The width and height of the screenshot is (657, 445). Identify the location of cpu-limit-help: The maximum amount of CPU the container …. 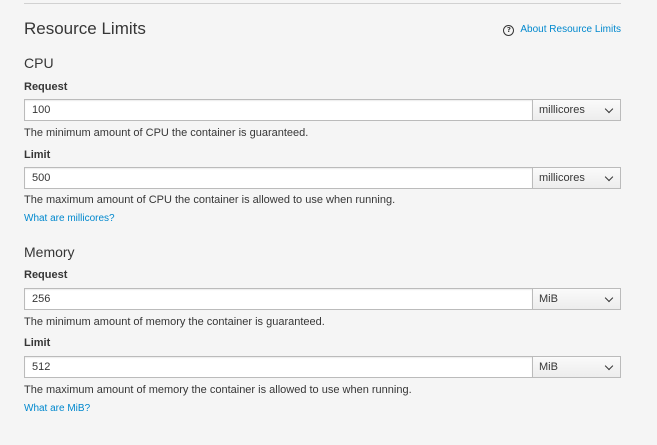
(210, 200).